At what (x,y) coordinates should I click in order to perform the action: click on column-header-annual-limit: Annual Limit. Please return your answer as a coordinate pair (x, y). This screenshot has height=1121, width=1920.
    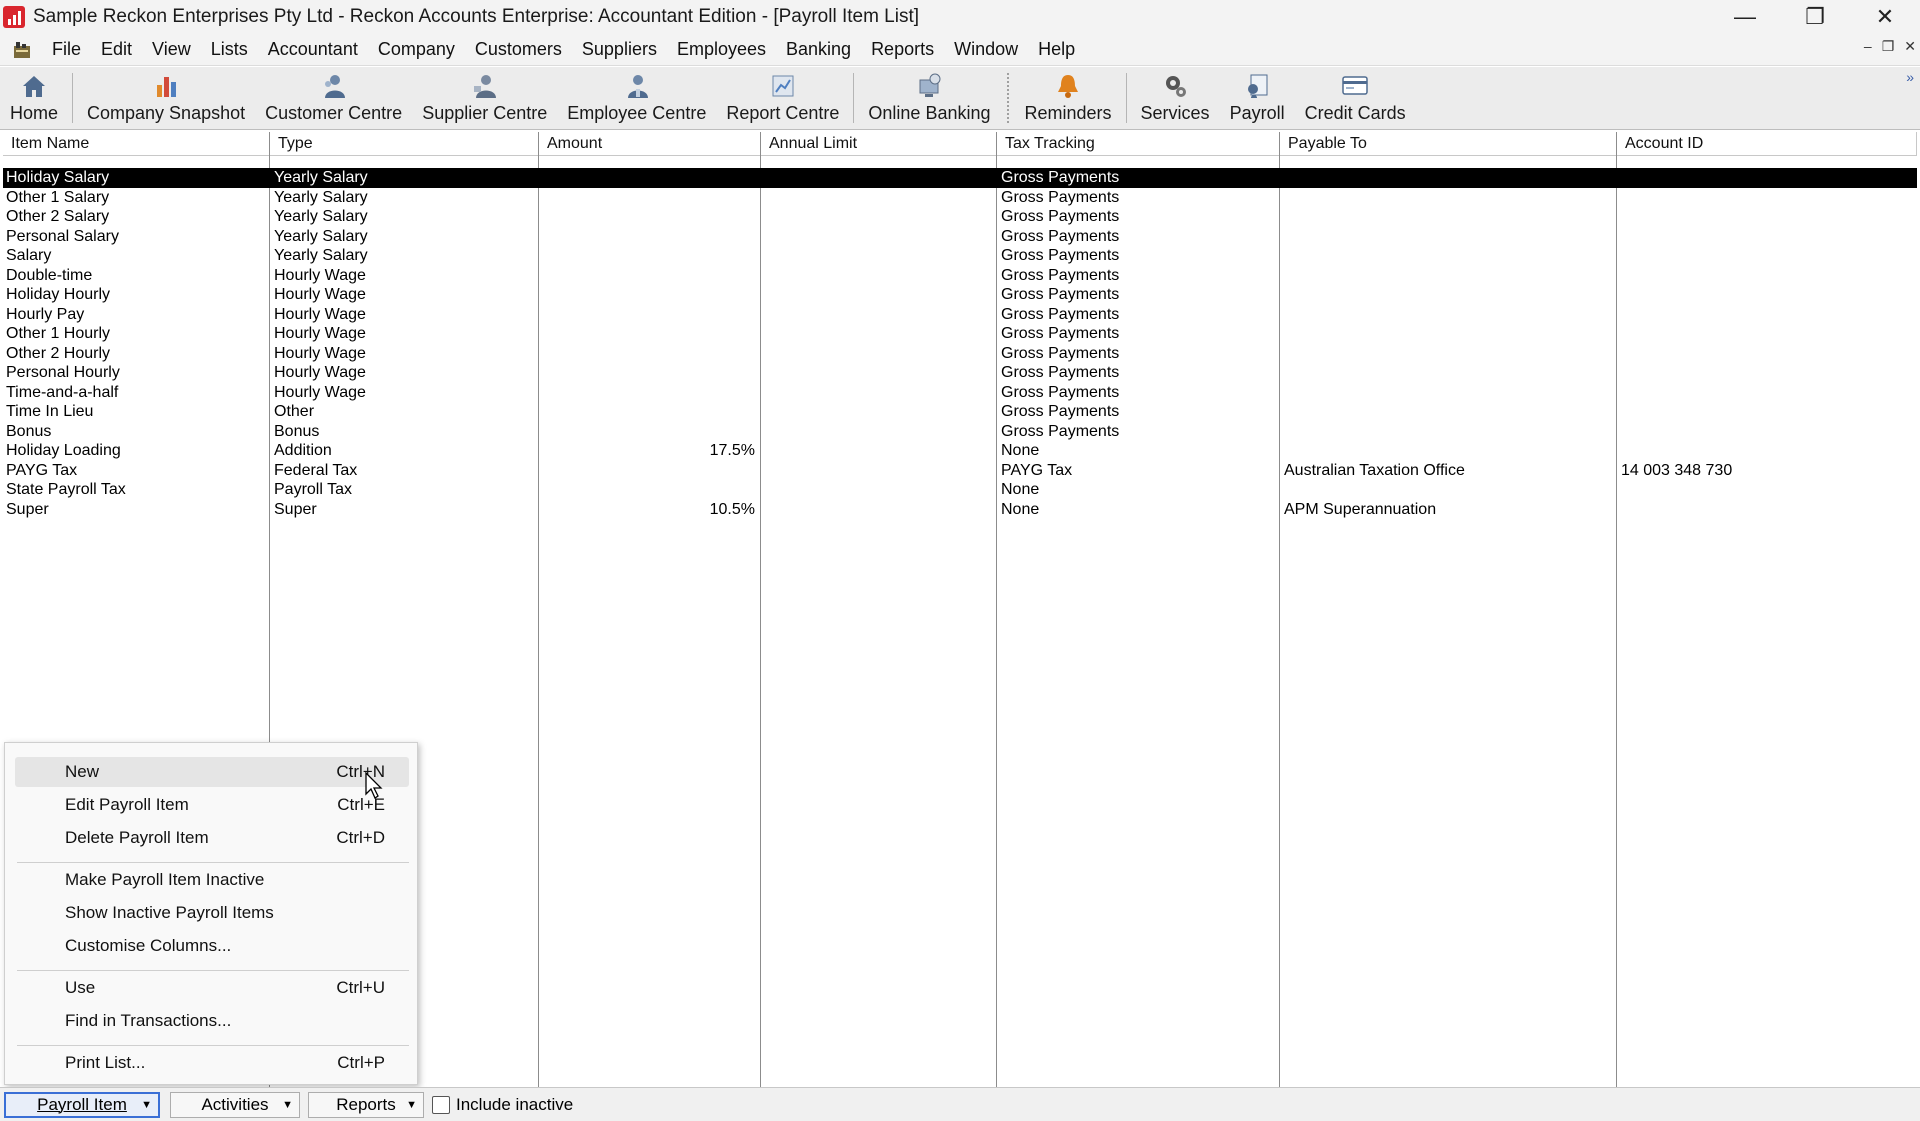
    Looking at the image, I should click on (879, 144).